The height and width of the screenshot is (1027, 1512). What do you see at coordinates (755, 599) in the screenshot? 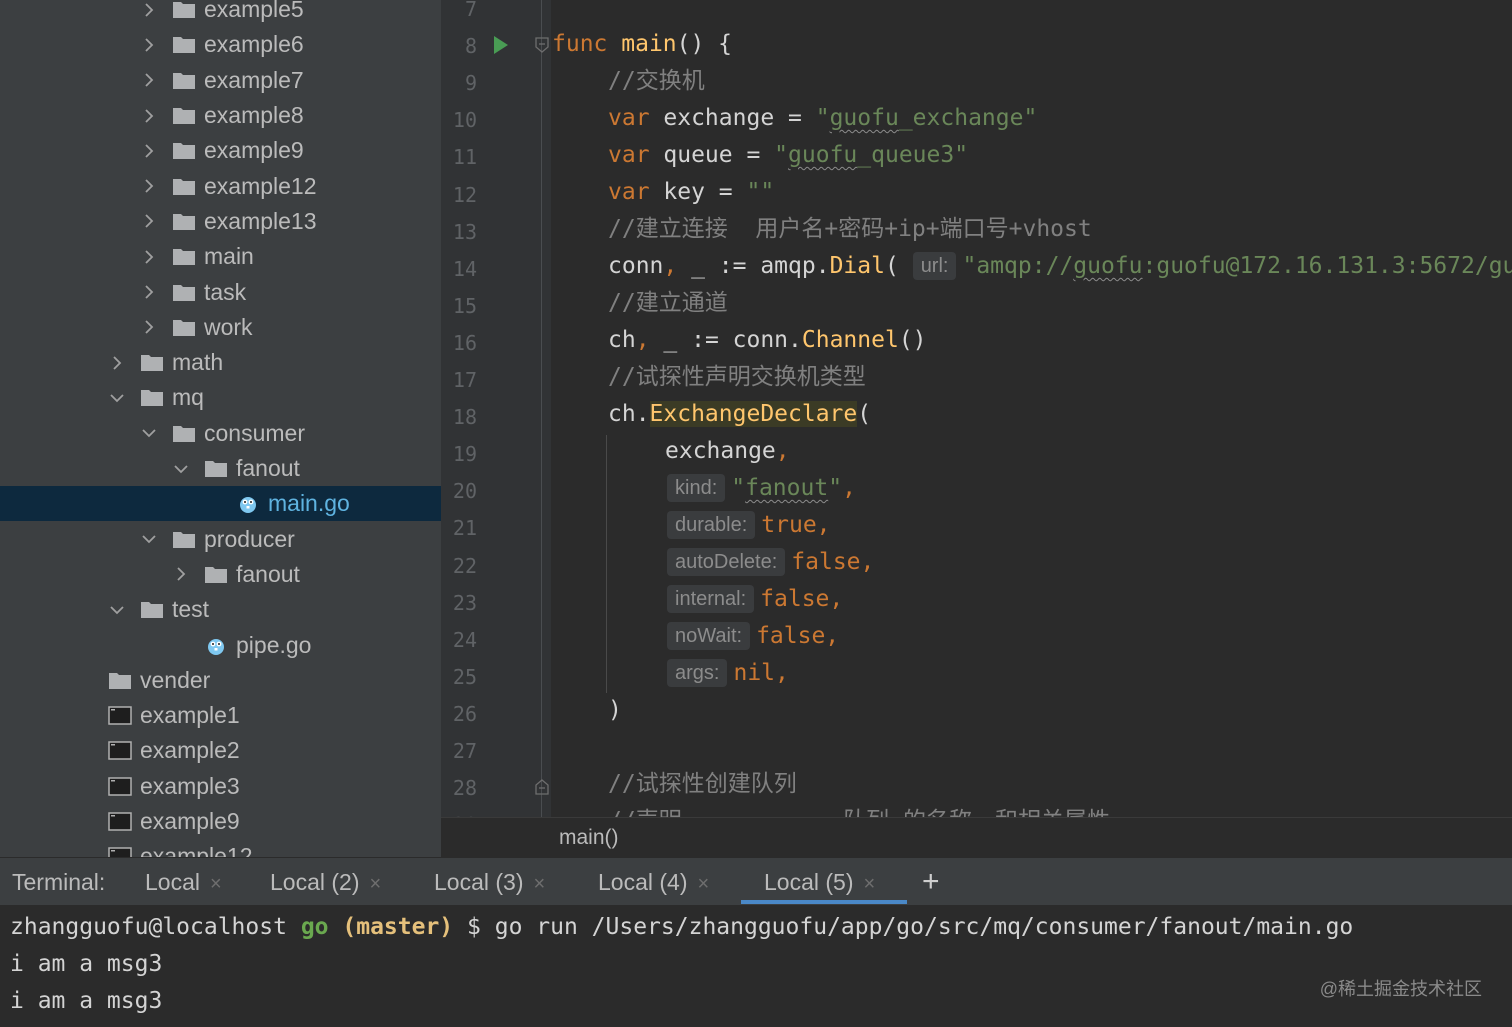
I see `code-line-23: internal: false,` at bounding box center [755, 599].